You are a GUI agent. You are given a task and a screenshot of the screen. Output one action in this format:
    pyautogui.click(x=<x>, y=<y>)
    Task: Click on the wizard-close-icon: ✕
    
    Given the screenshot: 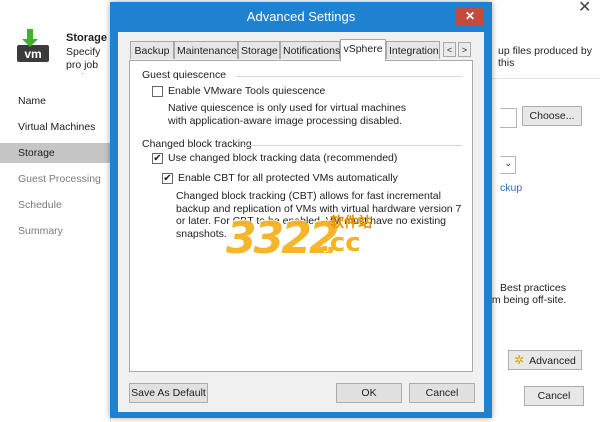 What is the action you would take?
    pyautogui.click(x=584, y=8)
    